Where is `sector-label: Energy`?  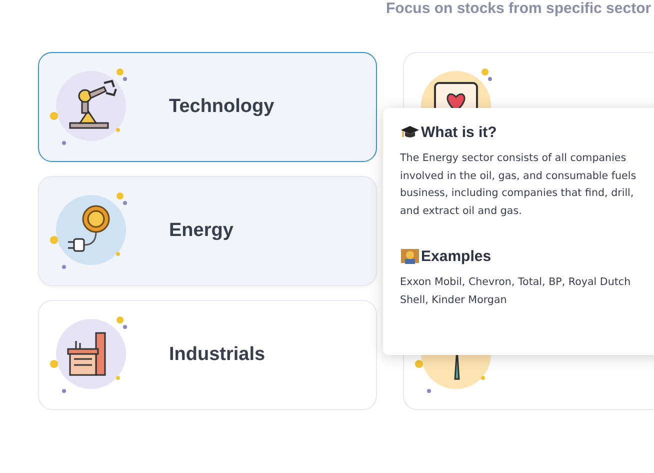
sector-label: Energy is located at coordinates (201, 231).